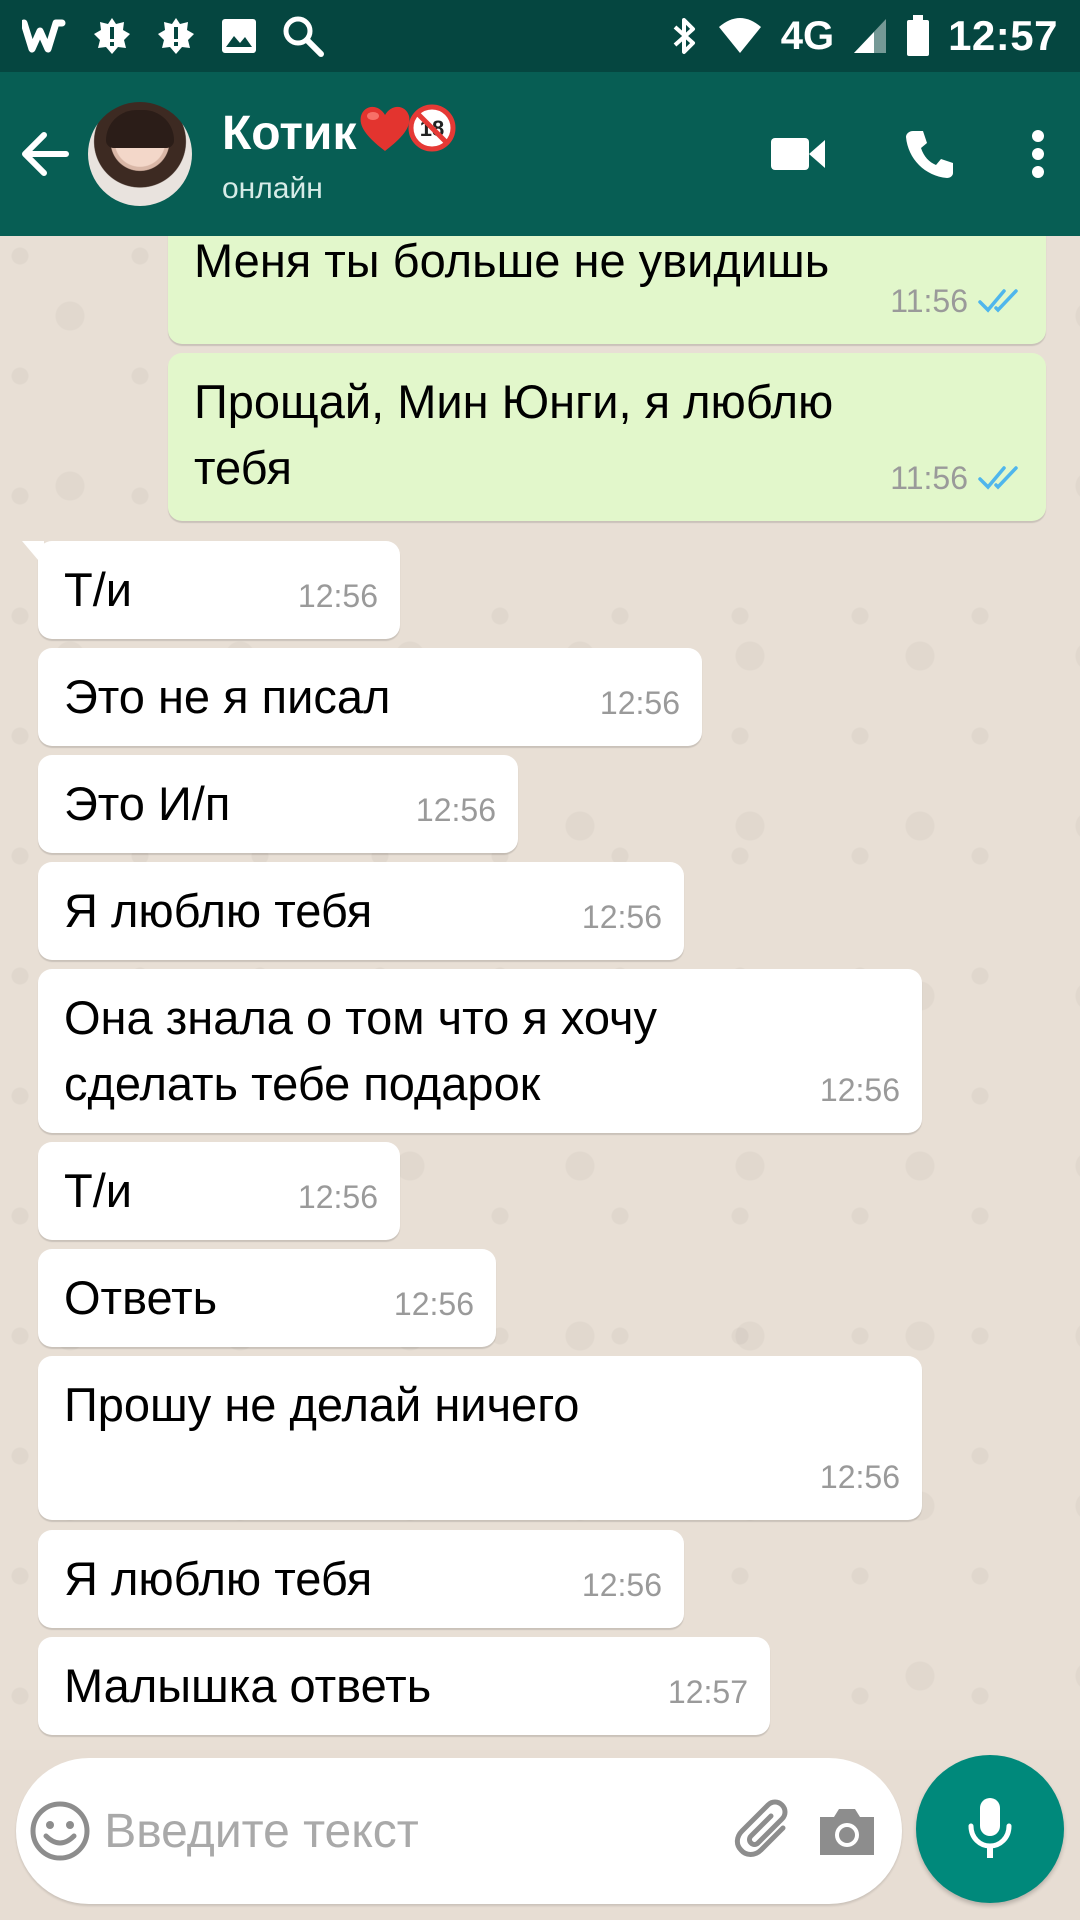  I want to click on arrow-back-icon, so click(45, 154).